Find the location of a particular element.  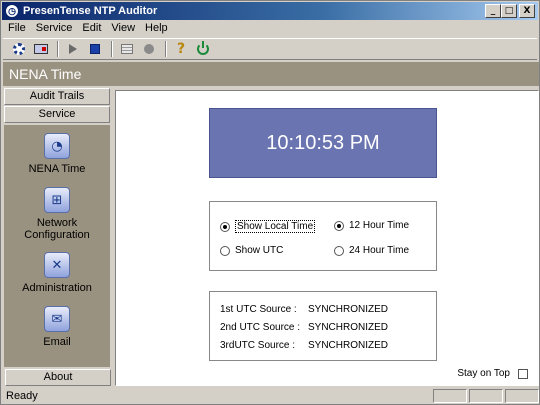

page-title: NENA Time is located at coordinates (271, 74).